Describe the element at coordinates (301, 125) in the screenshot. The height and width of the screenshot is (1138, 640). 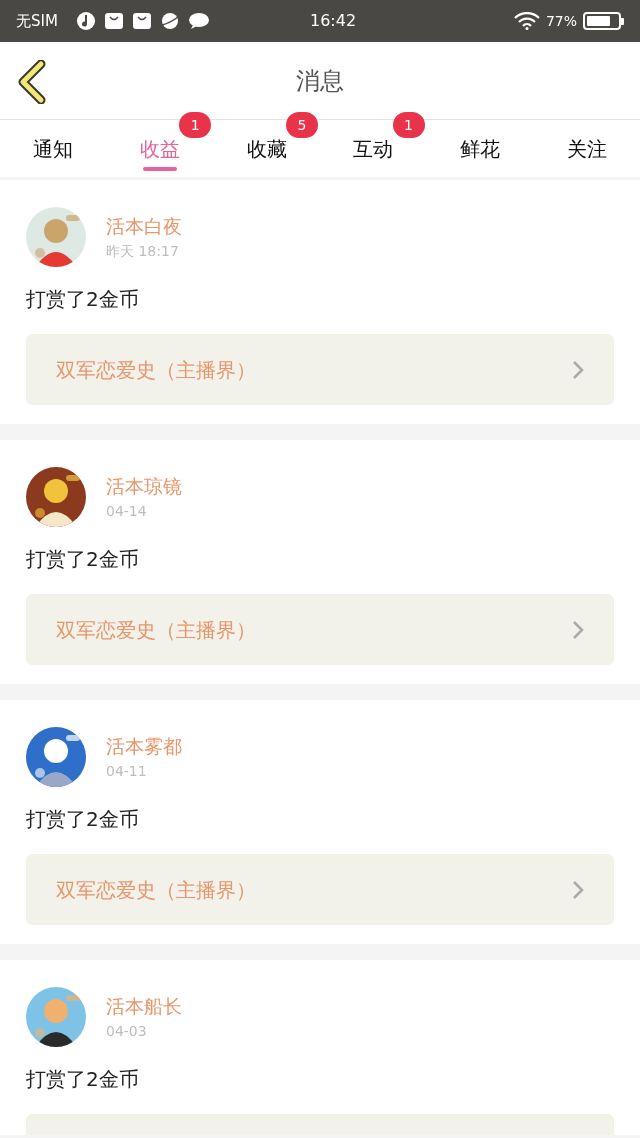
I see `count-badge: 5` at that location.